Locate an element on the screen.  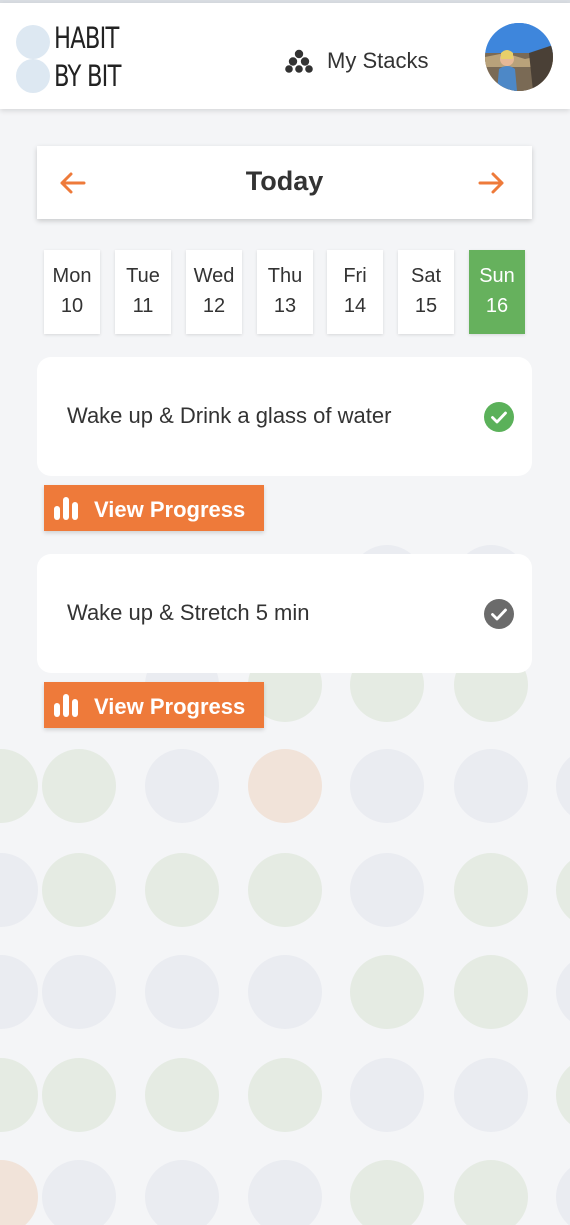
app-header: HABIT BY BIT My Stacks is located at coordinates (285, 56).